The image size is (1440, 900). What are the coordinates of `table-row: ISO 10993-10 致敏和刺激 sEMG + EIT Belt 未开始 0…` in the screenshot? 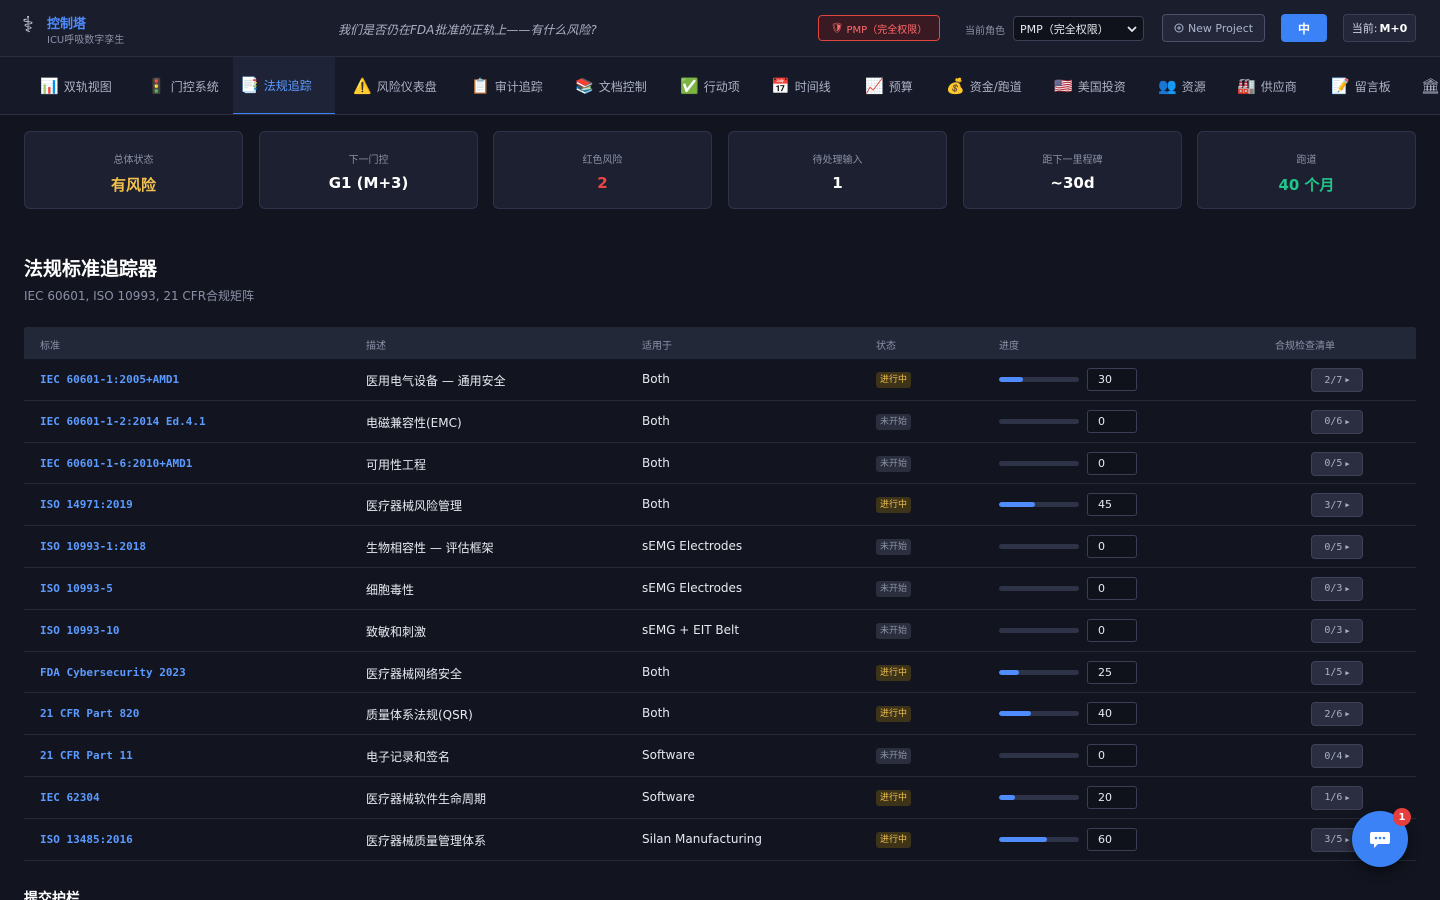 It's located at (720, 631).